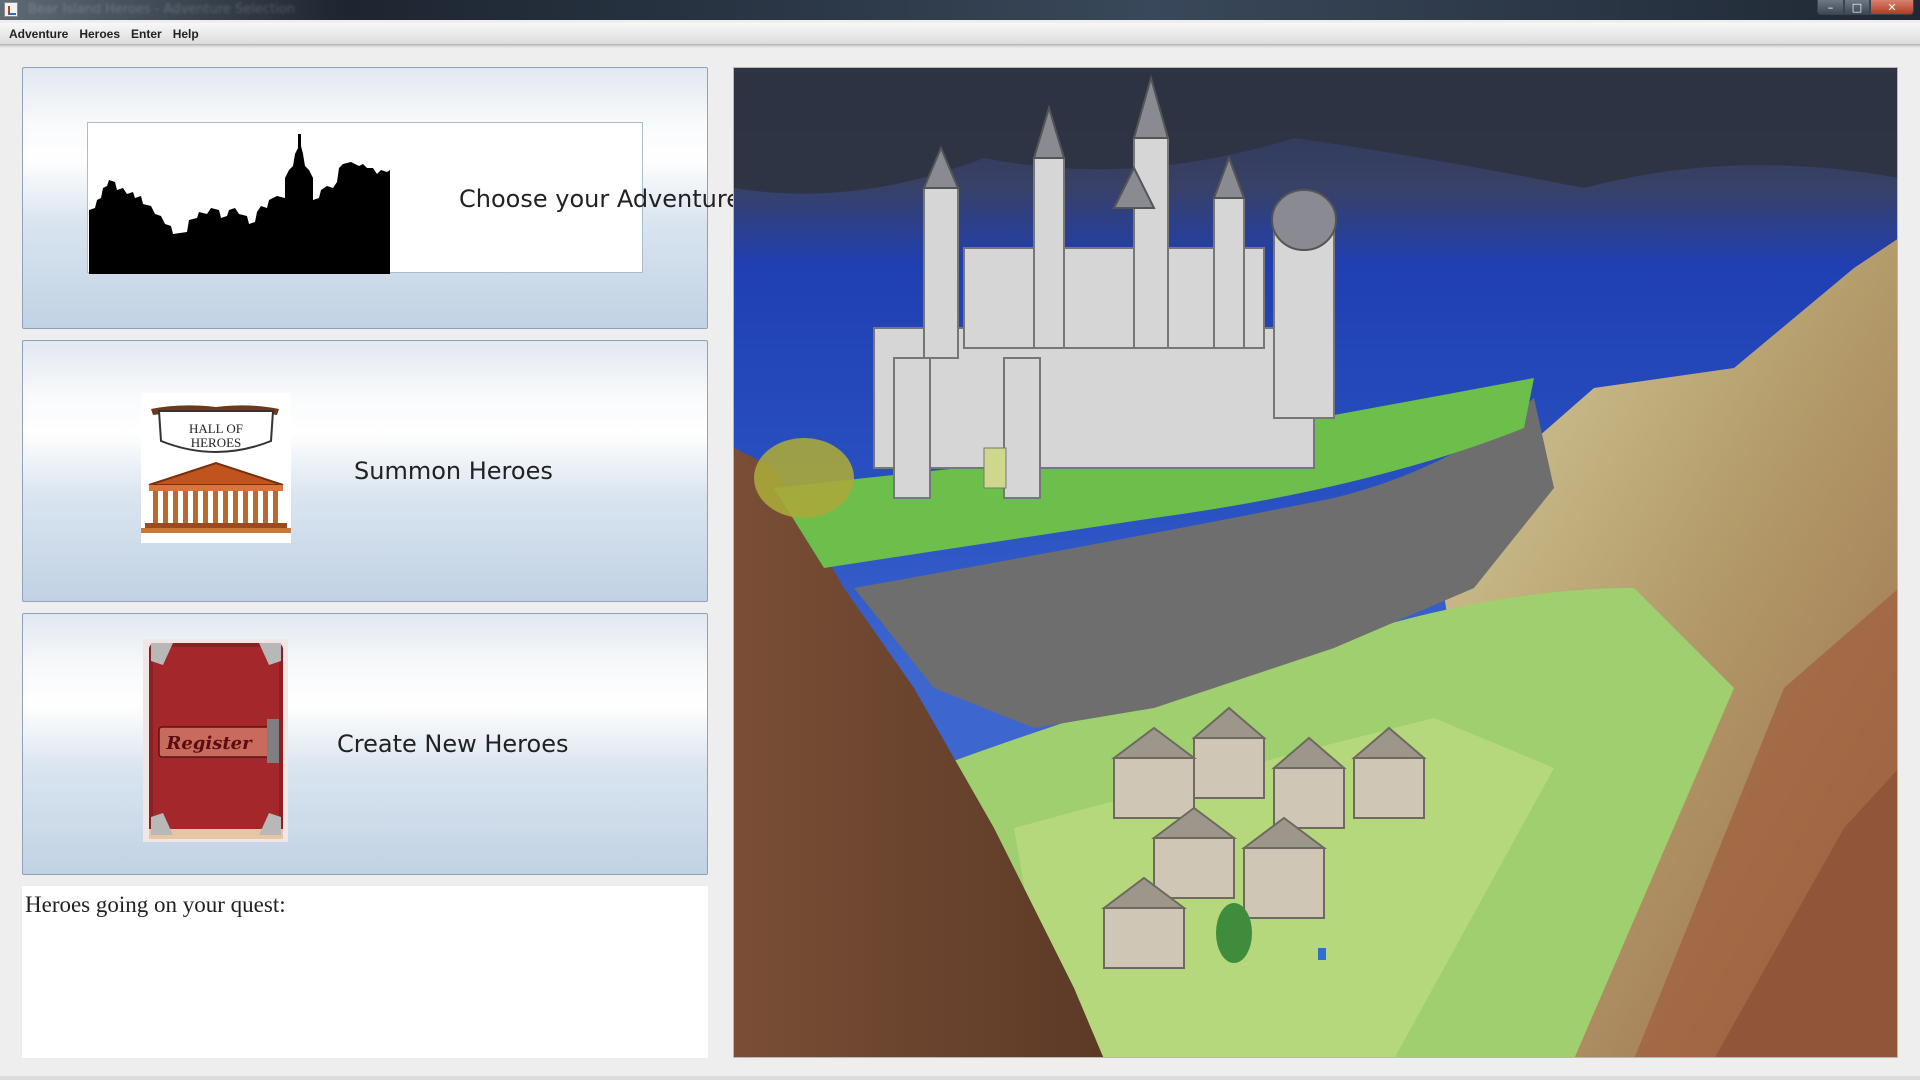 The height and width of the screenshot is (1080, 1920). What do you see at coordinates (100, 34) in the screenshot?
I see `menu-heroes: Heroes` at bounding box center [100, 34].